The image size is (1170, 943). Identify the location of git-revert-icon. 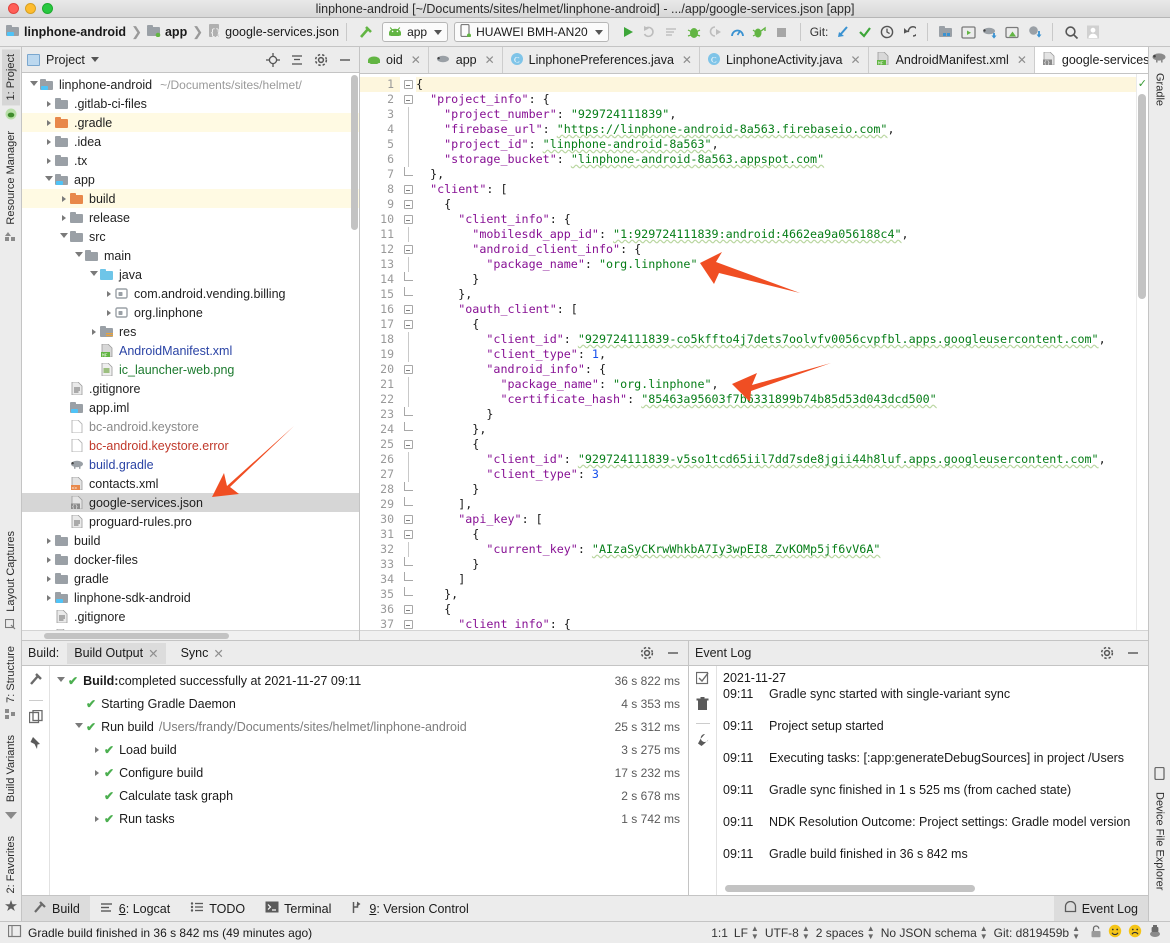
(909, 32).